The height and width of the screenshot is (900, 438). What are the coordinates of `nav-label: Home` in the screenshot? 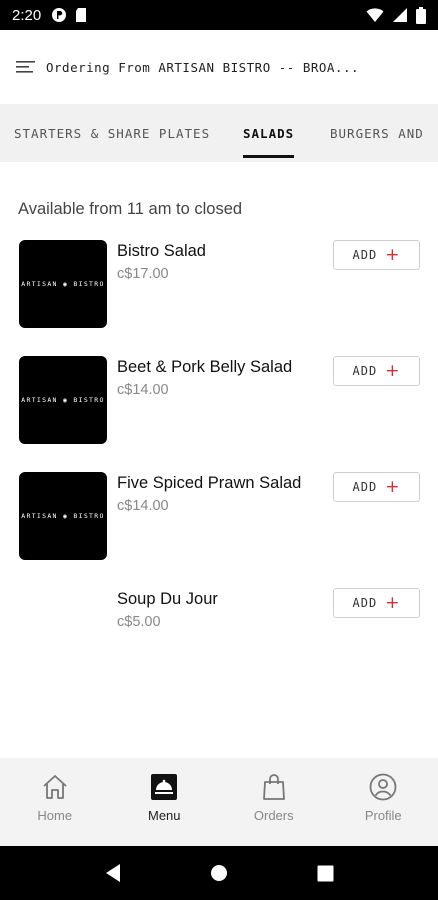 It's located at (55, 815).